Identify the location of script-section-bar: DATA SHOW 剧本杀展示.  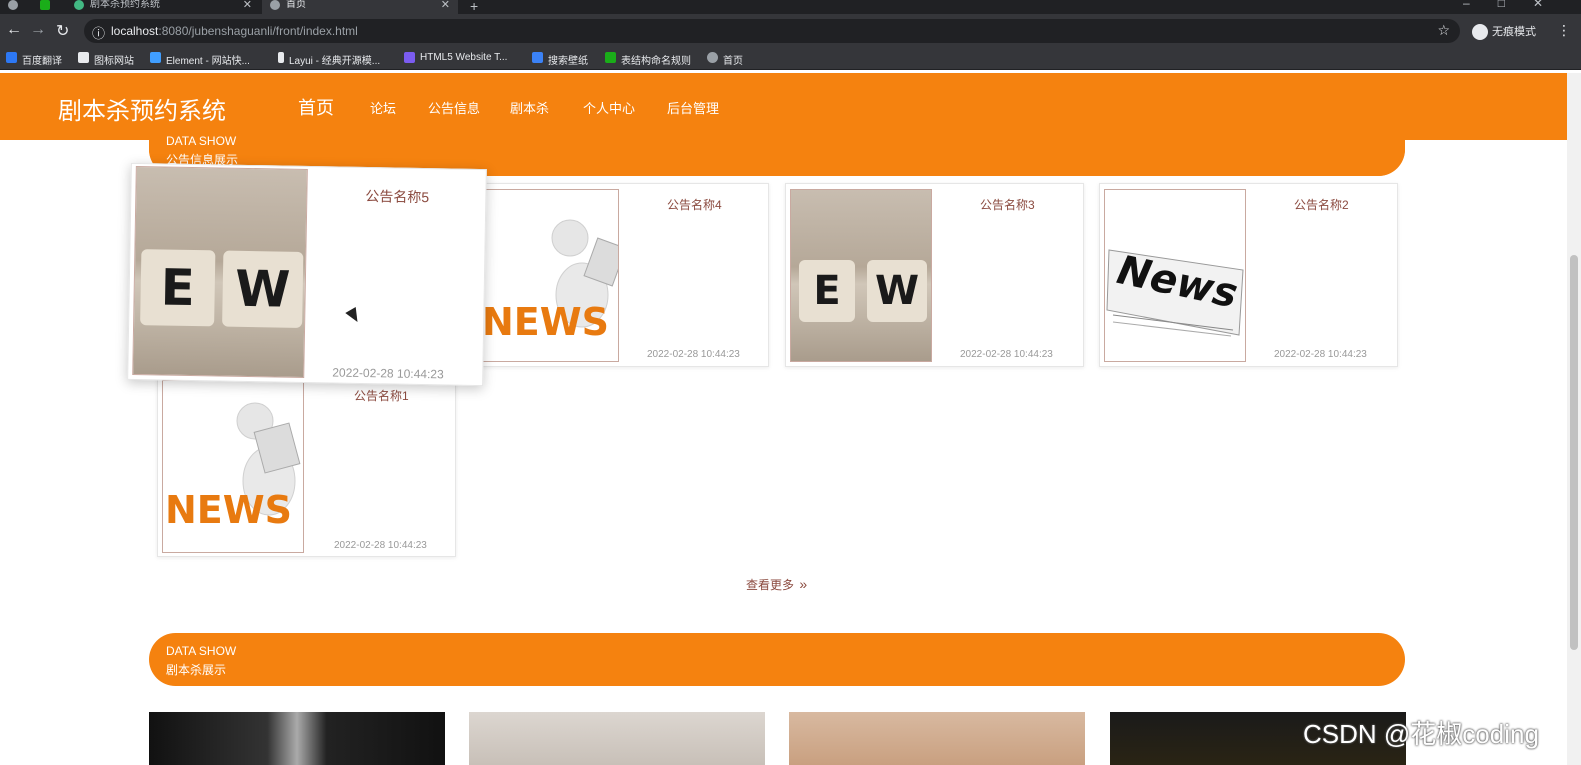
(777, 659).